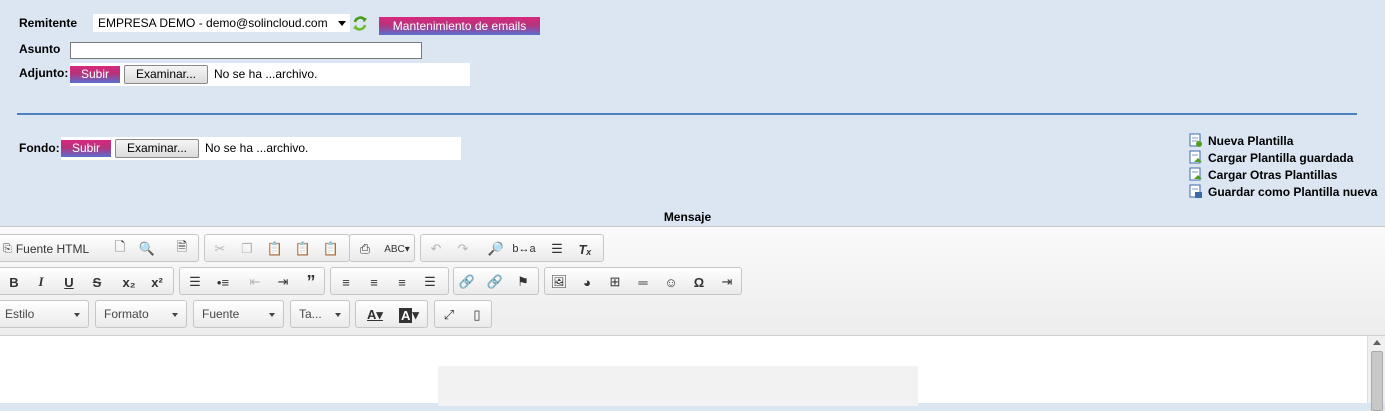 The height and width of the screenshot is (411, 1385). What do you see at coordinates (1195, 140) in the screenshot?
I see `new-template-icon` at bounding box center [1195, 140].